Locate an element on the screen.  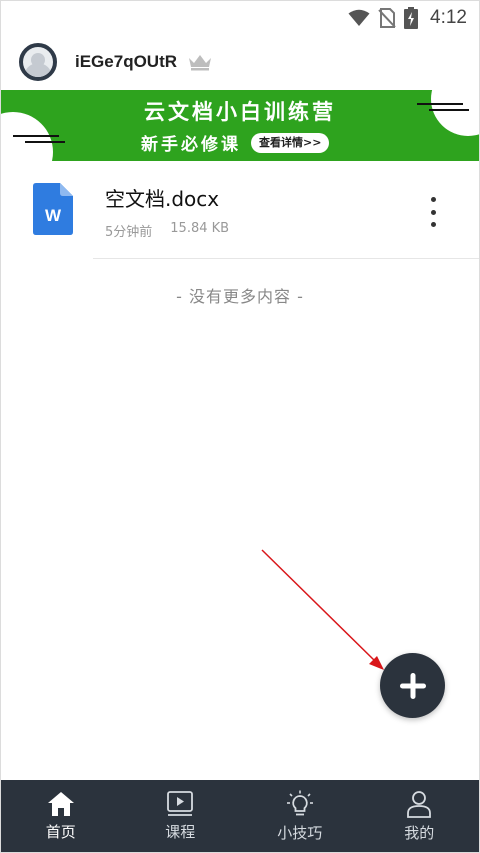
banner-title: 云文档小白训练营 is located at coordinates (240, 112).